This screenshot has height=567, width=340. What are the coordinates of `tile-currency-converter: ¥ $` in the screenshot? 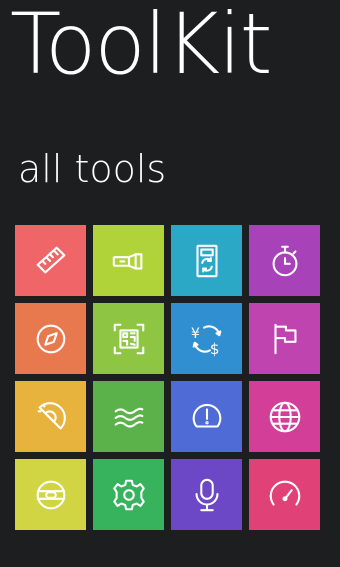 It's located at (206, 338).